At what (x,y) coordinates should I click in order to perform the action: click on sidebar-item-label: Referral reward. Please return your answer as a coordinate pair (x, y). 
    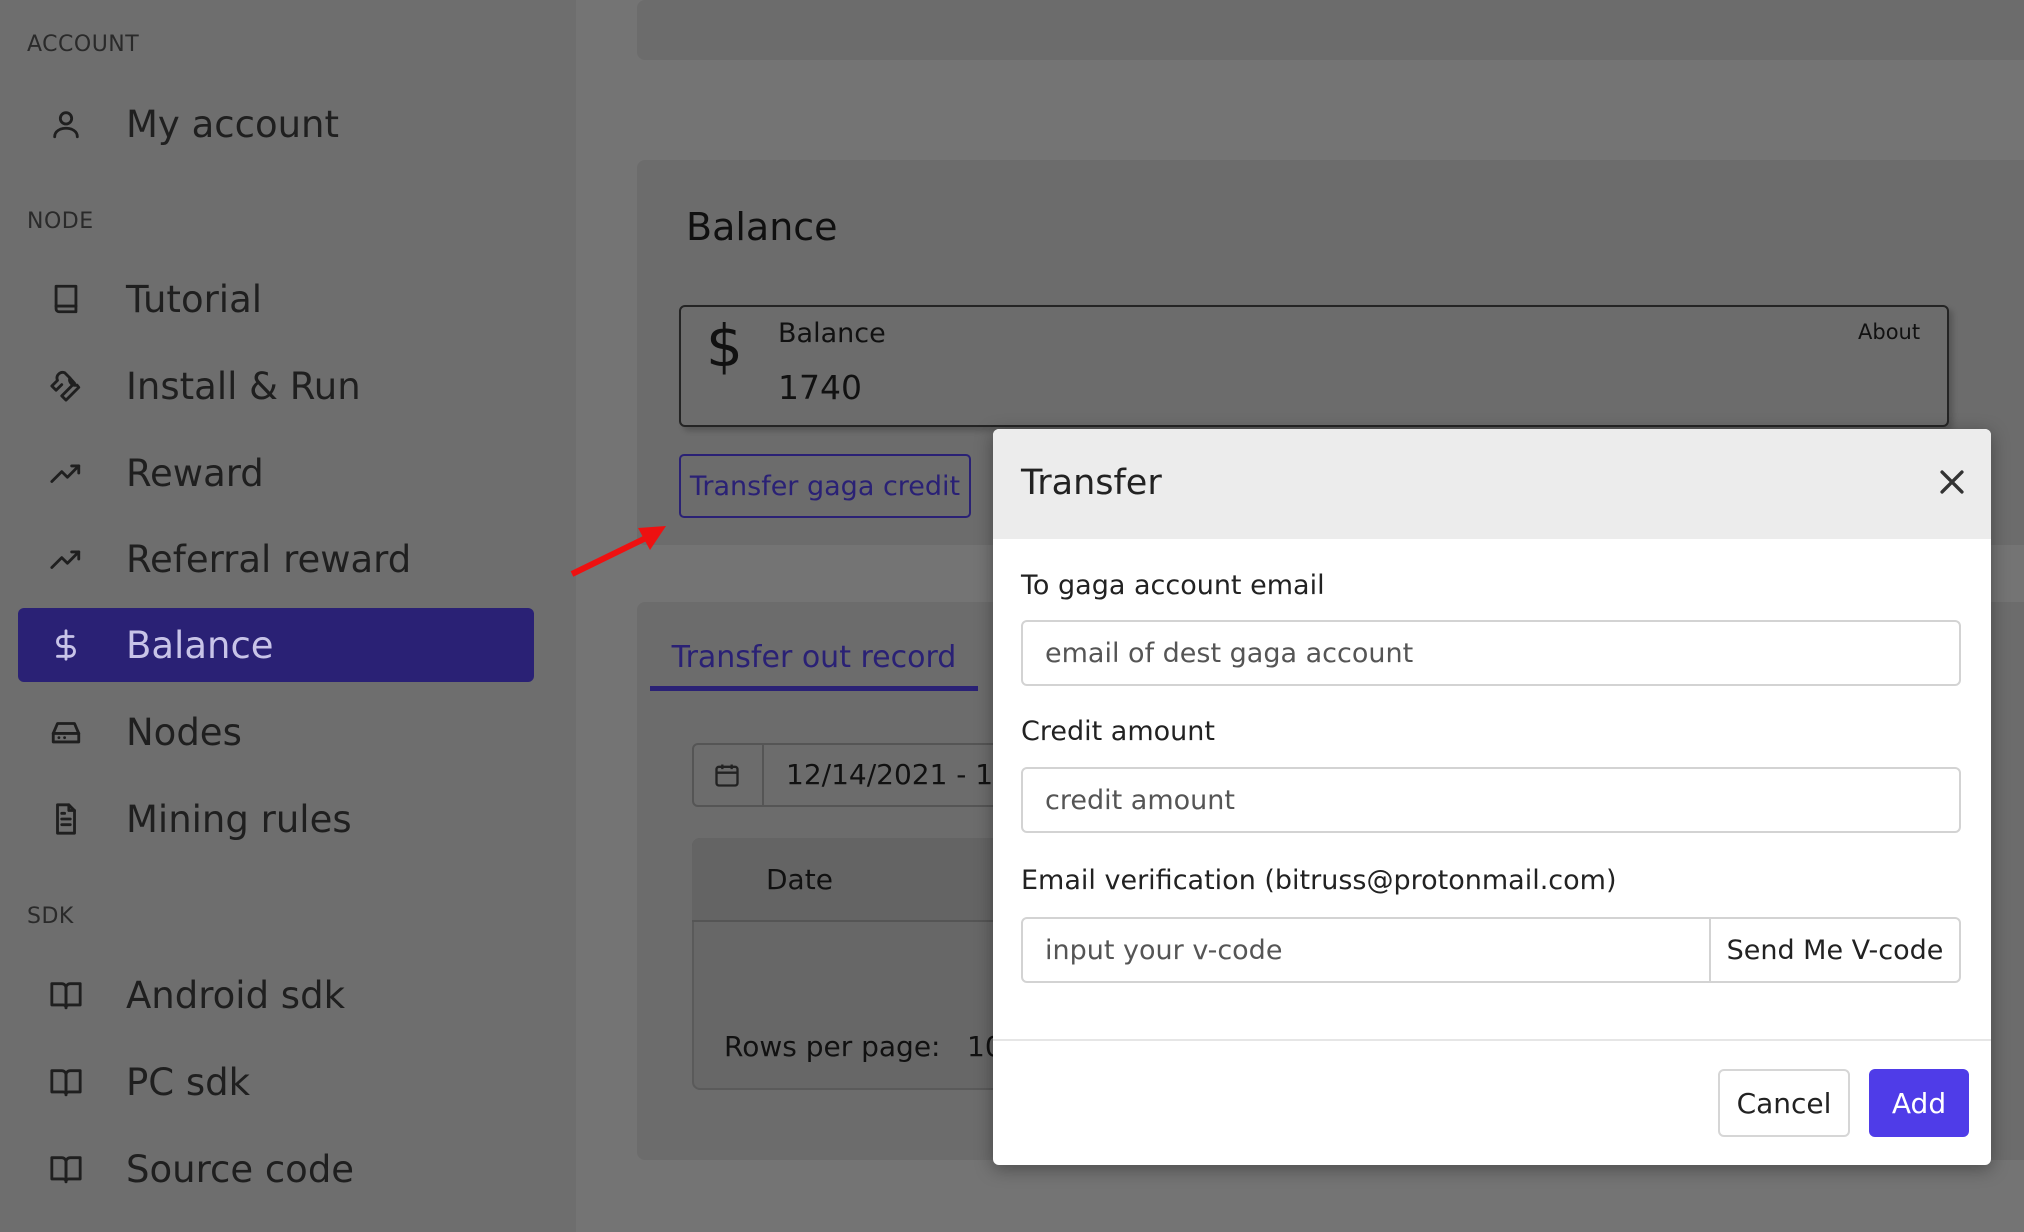
    Looking at the image, I should click on (269, 559).